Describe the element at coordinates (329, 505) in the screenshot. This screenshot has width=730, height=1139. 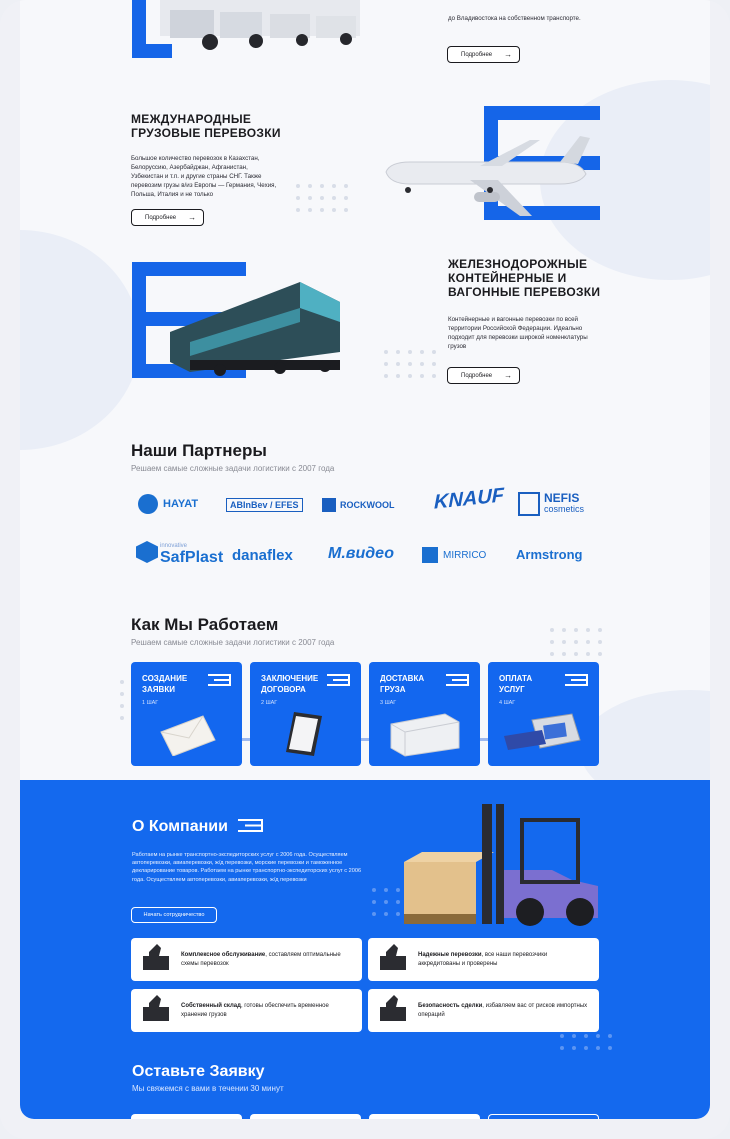
I see `rockwool-mark-icon` at that location.